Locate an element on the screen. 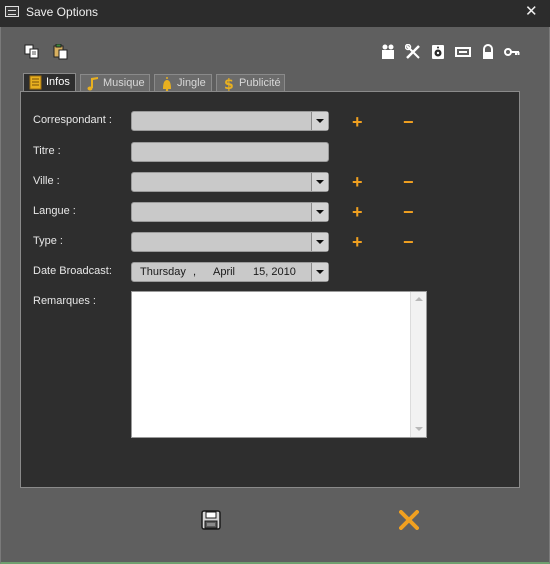  date-broadcast-label: Date Broadcast: is located at coordinates (72, 271).